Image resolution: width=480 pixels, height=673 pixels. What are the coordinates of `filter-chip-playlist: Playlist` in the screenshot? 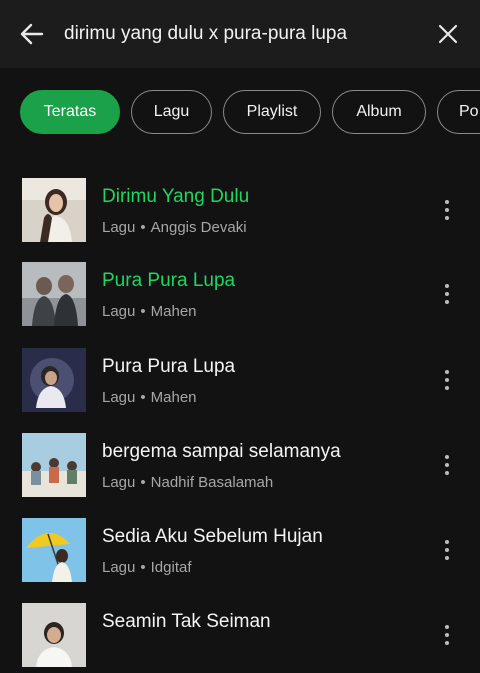 It's located at (272, 112).